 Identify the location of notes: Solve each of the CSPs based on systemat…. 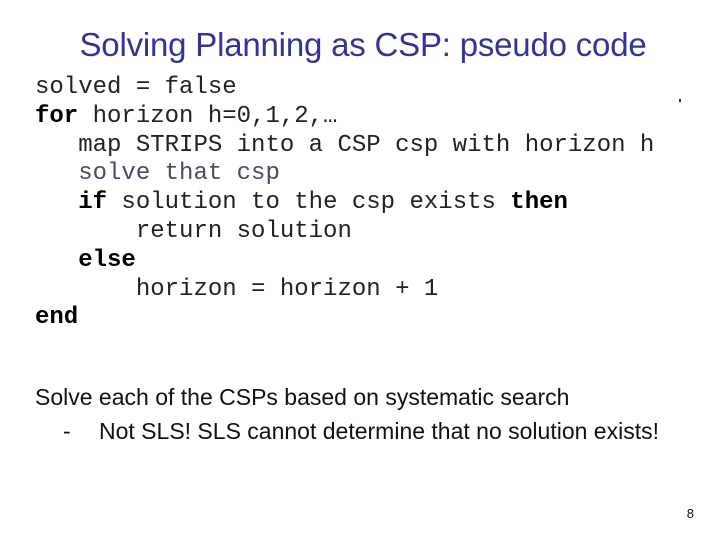
(347, 414).